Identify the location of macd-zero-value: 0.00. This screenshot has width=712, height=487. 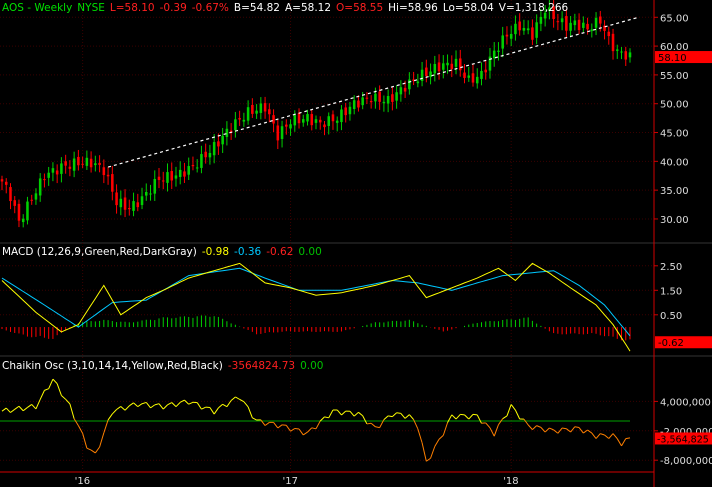
(310, 252).